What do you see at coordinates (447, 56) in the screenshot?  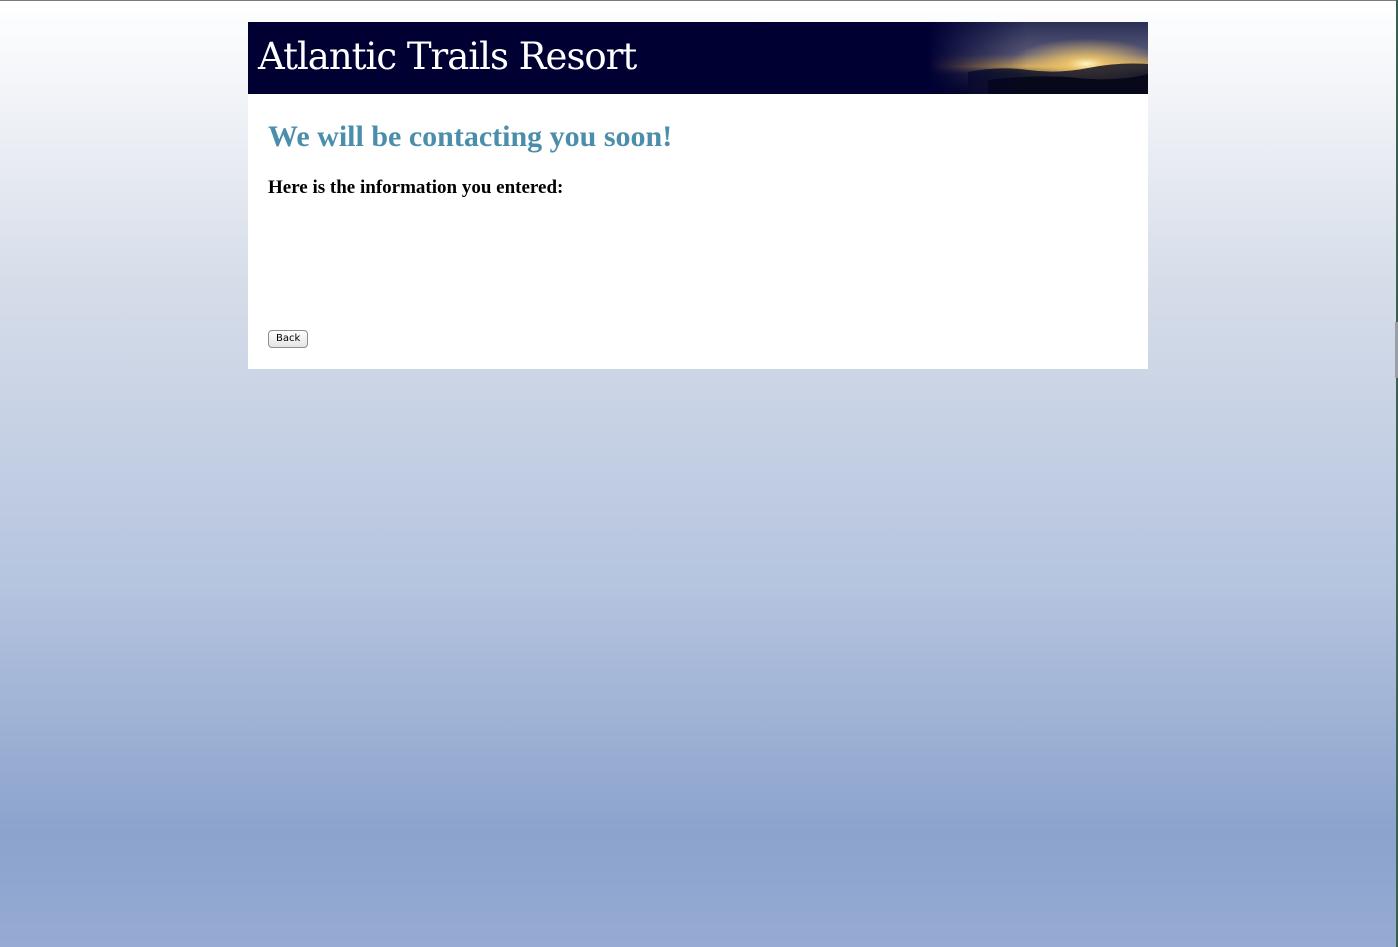 I see `site-title: Atlantic Trails Resort` at bounding box center [447, 56].